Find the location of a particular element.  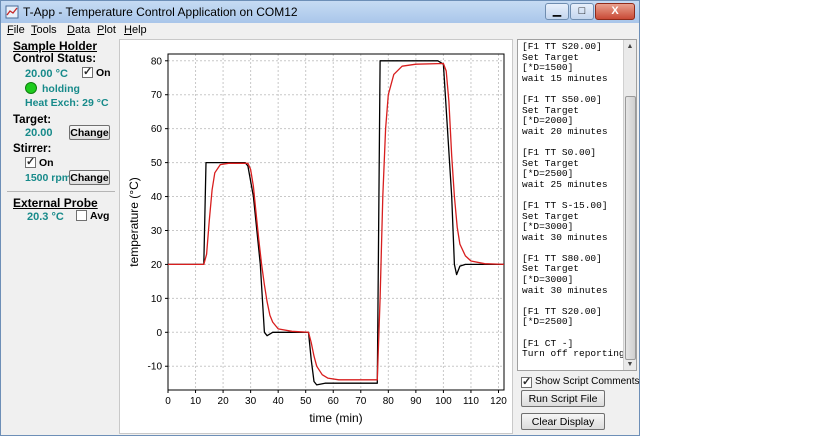

y-tick-label: 40 is located at coordinates (157, 197).